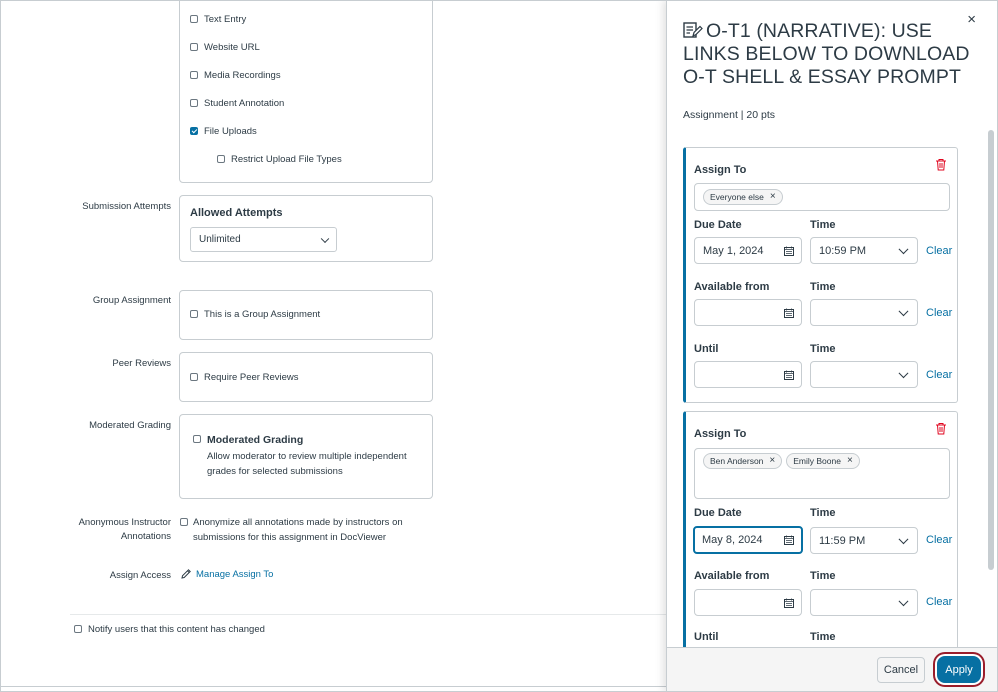 This screenshot has width=998, height=692. Describe the element at coordinates (194, 46) in the screenshot. I see `website-url-checkbox` at that location.